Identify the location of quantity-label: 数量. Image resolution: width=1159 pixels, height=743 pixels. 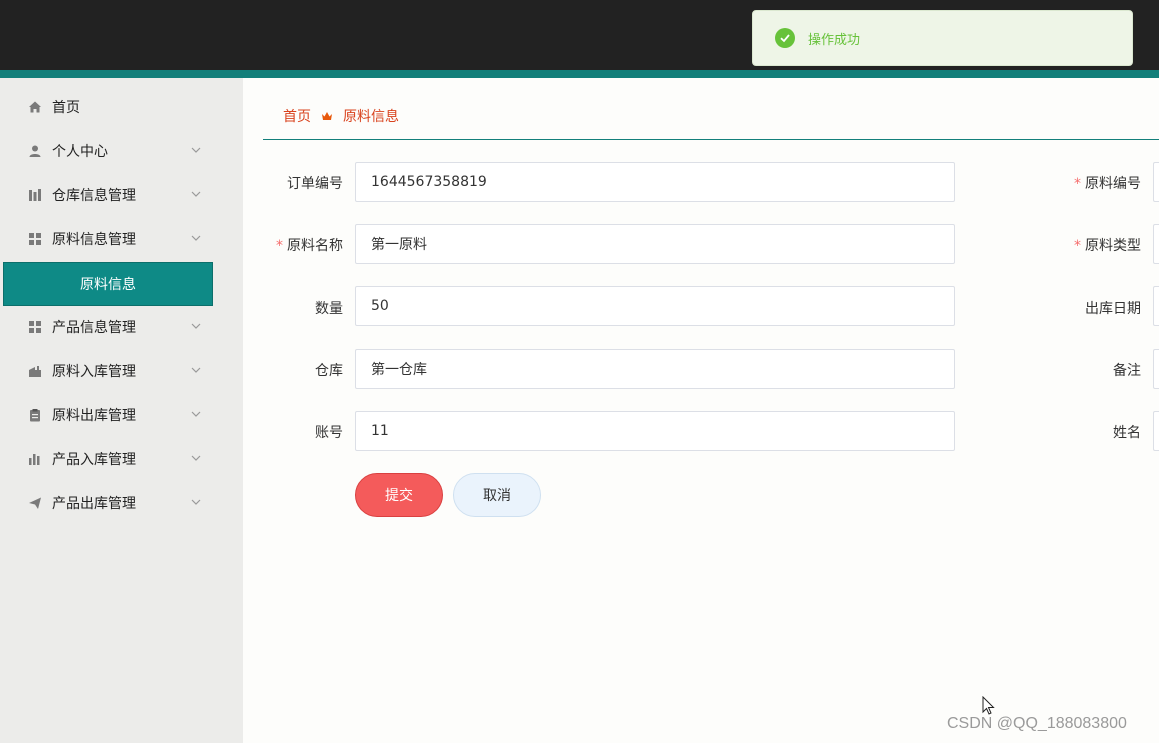
(329, 309).